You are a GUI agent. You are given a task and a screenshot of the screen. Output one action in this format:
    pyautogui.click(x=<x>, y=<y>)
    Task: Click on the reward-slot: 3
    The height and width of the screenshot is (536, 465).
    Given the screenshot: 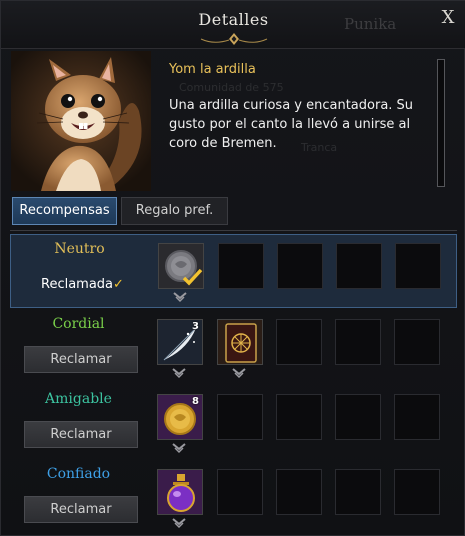 What is the action you would take?
    pyautogui.click(x=180, y=342)
    